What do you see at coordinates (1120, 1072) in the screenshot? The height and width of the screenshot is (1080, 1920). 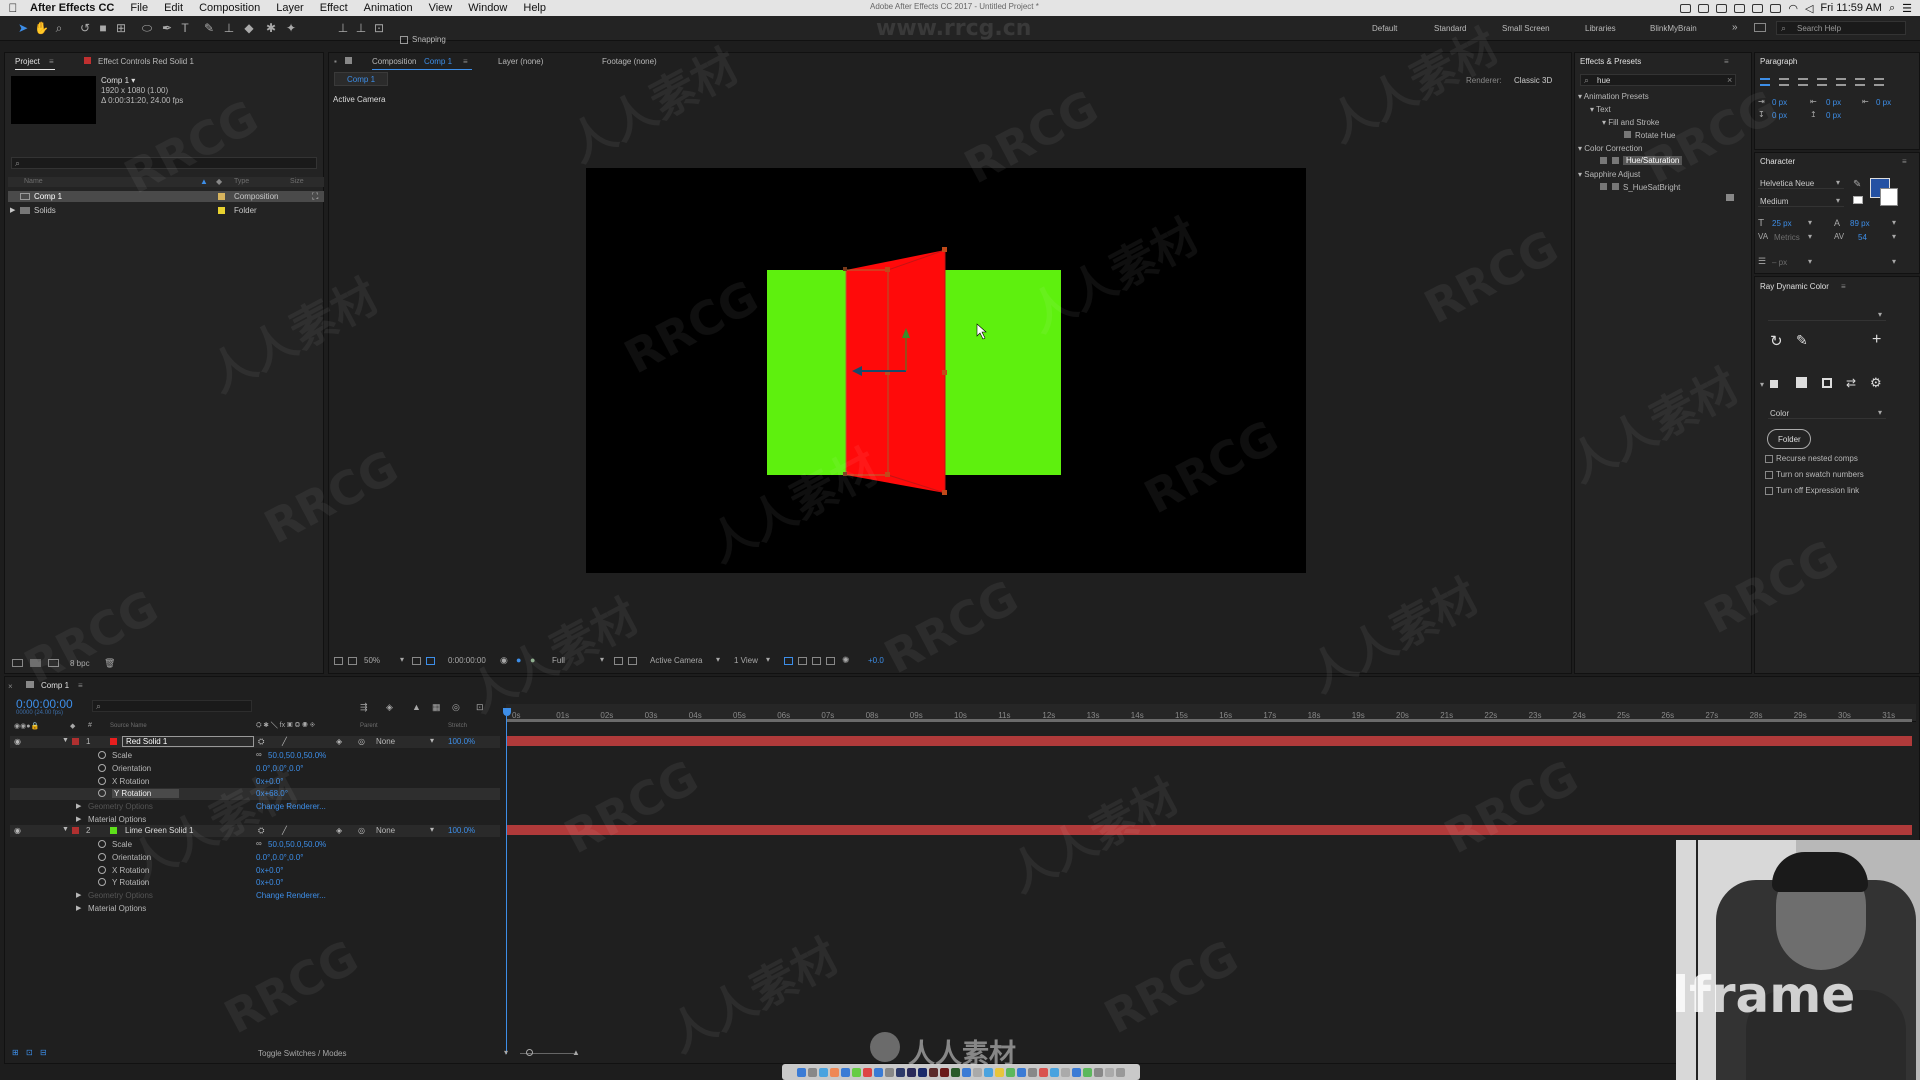 I see `trash-icon` at bounding box center [1120, 1072].